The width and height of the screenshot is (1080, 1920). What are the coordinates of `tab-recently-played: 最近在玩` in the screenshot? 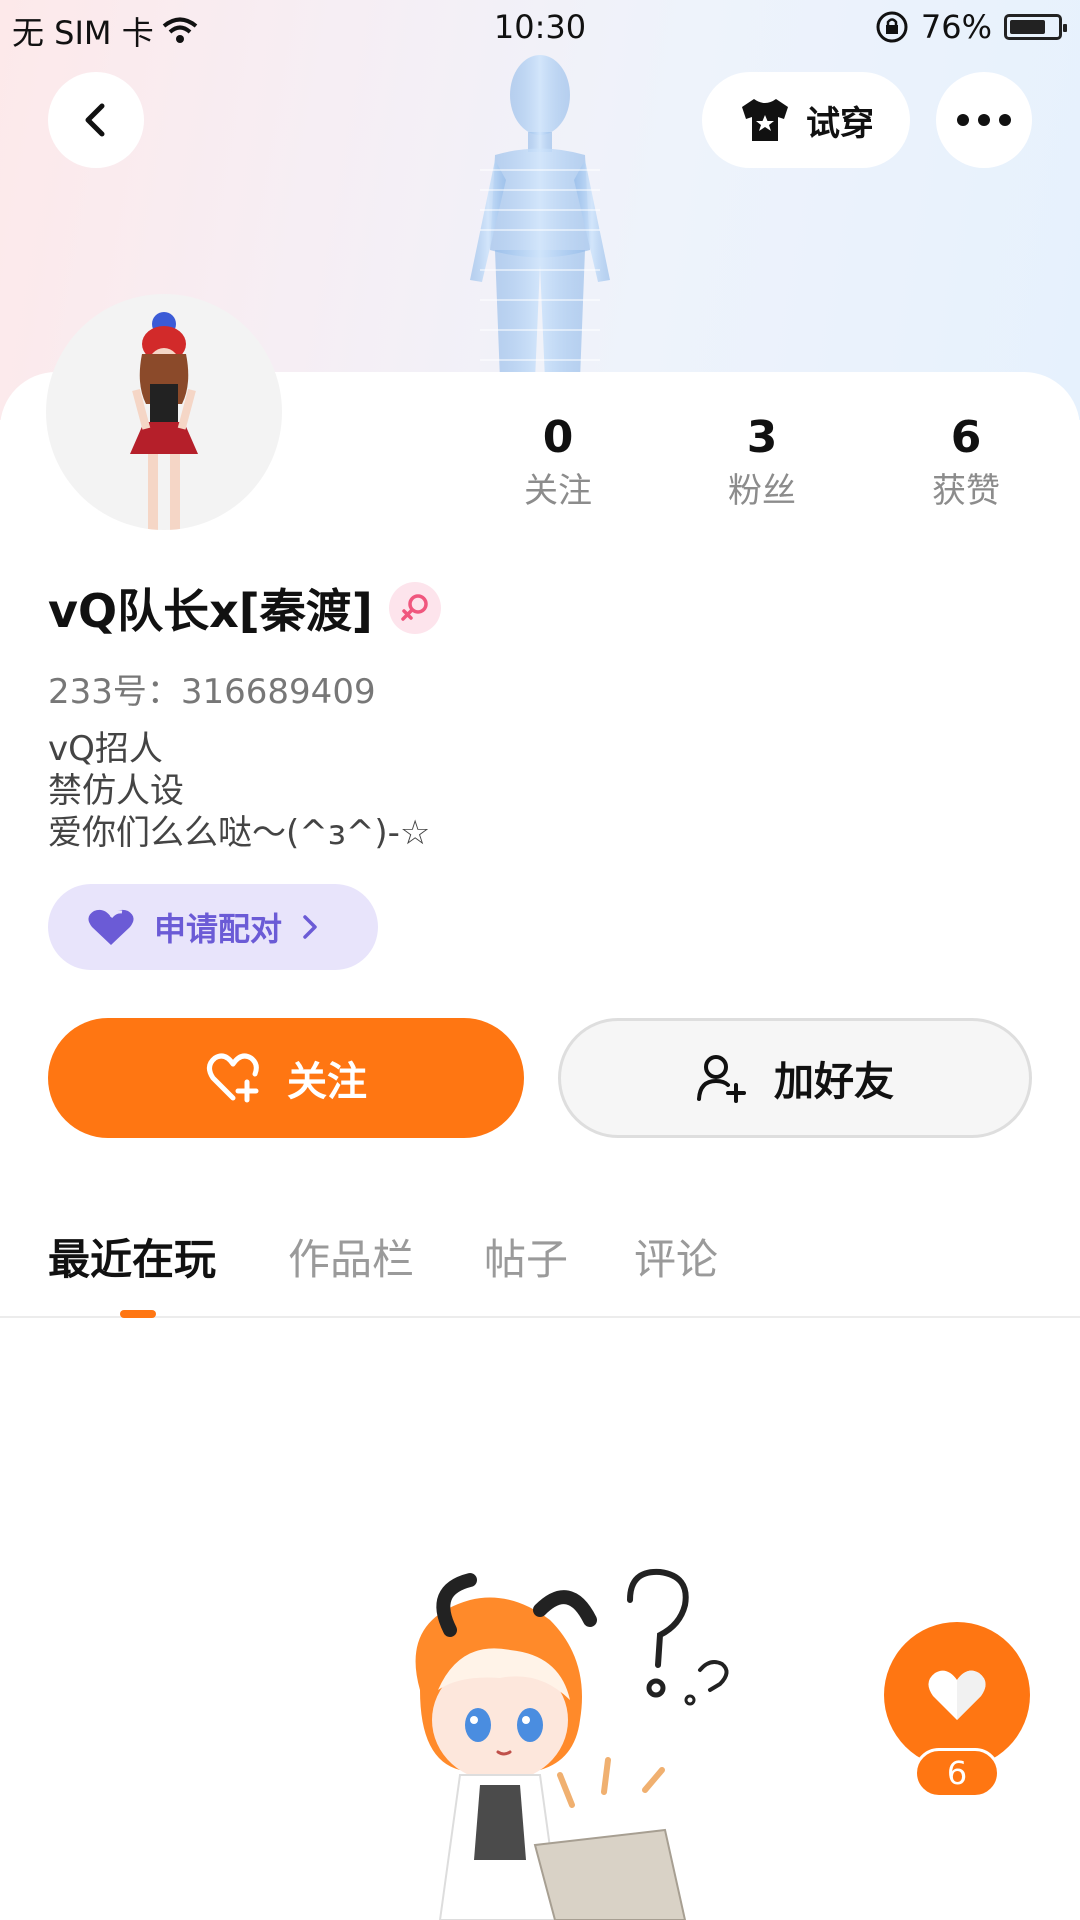 It's located at (132, 1256).